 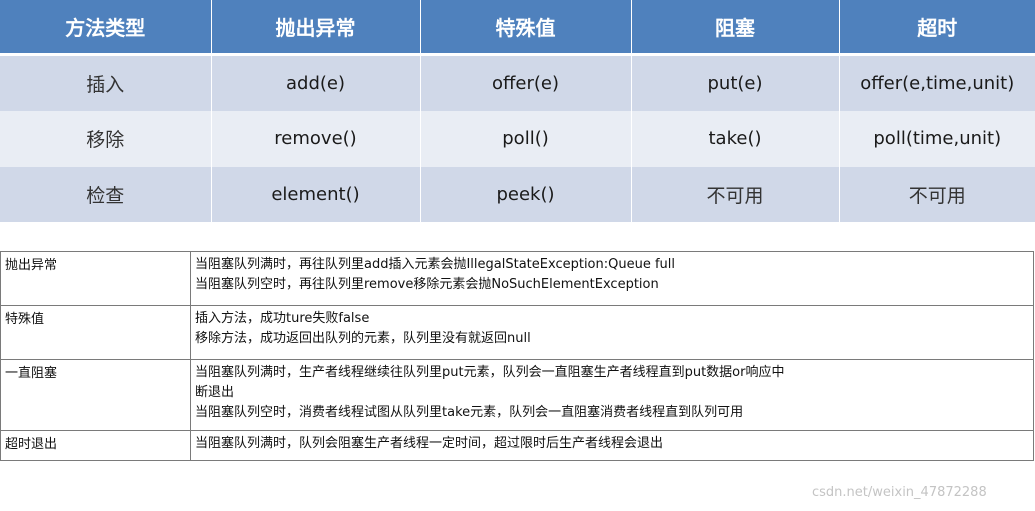 What do you see at coordinates (735, 139) in the screenshot?
I see `cell-take: take()` at bounding box center [735, 139].